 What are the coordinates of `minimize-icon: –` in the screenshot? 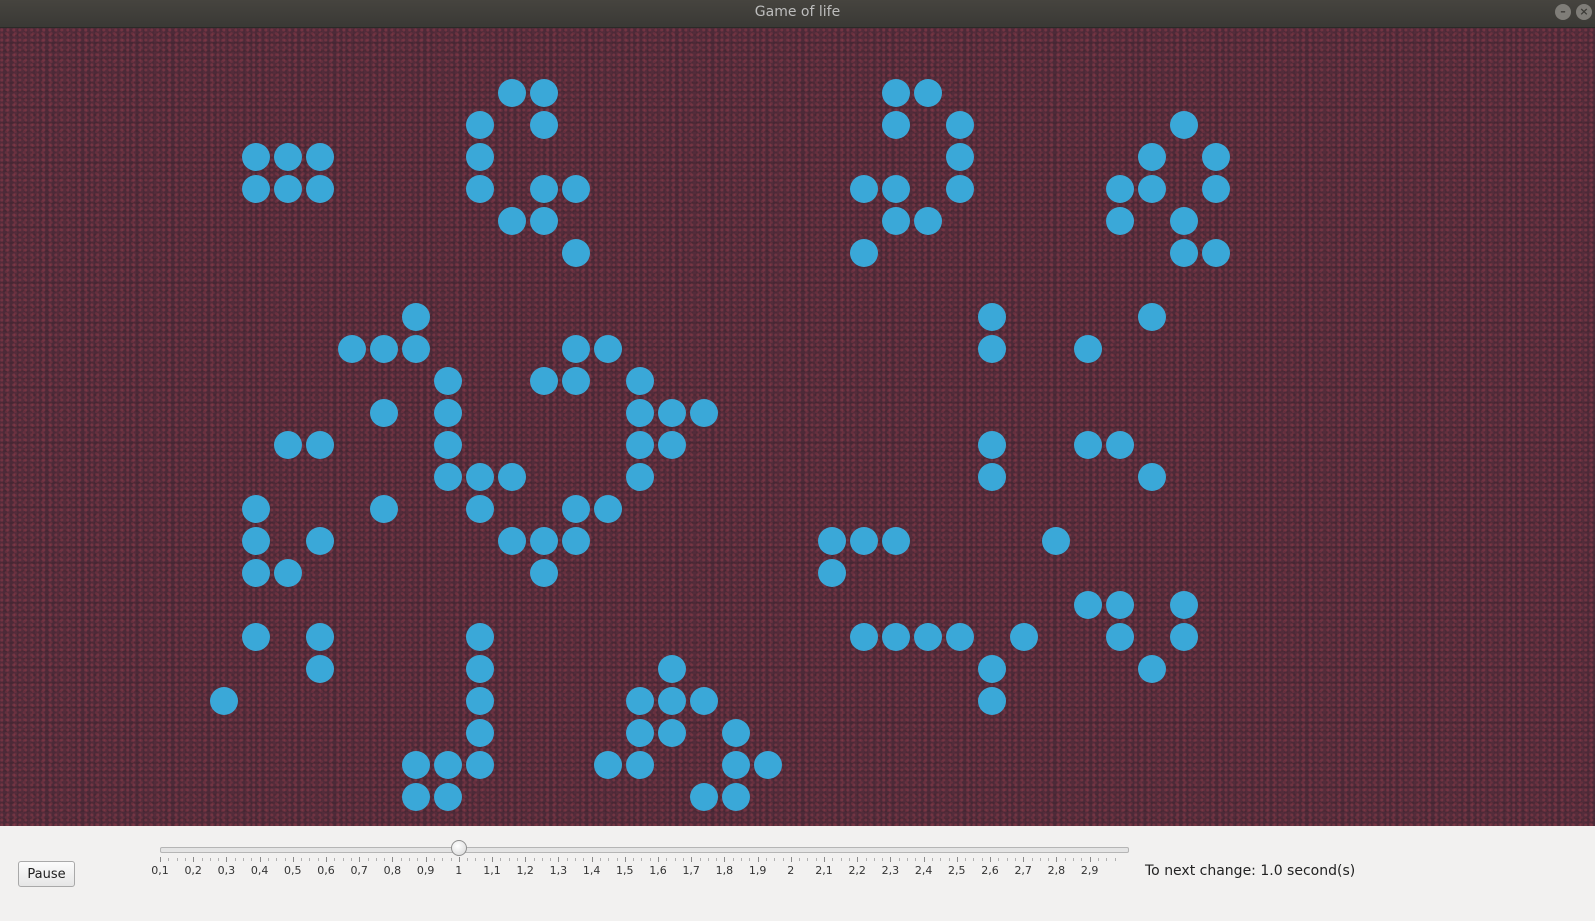 It's located at (1563, 12).